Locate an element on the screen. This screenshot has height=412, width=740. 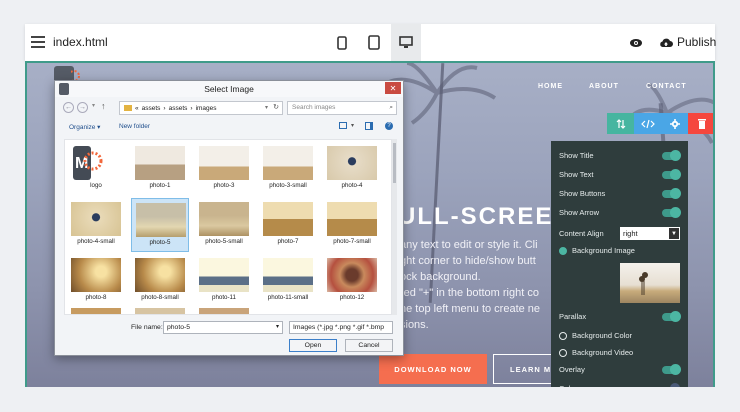
desktop-view-button is located at coordinates (406, 42).